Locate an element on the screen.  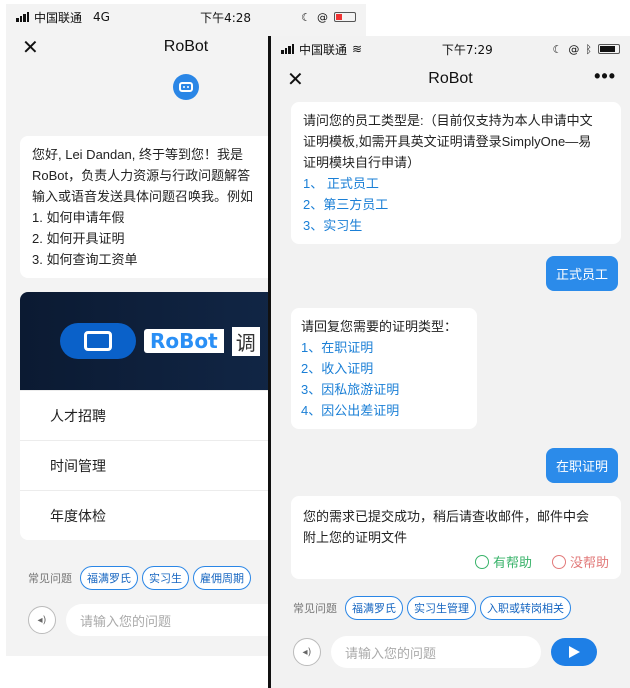
bluetooth-icon: ᛒ is located at coordinates (588, 49).